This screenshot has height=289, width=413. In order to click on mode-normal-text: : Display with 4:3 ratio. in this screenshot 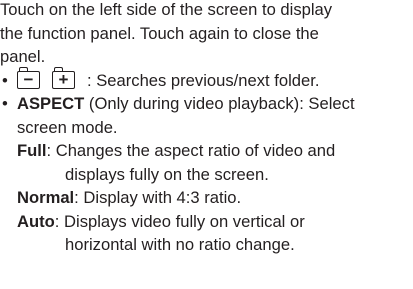, I will do `click(158, 197)`.